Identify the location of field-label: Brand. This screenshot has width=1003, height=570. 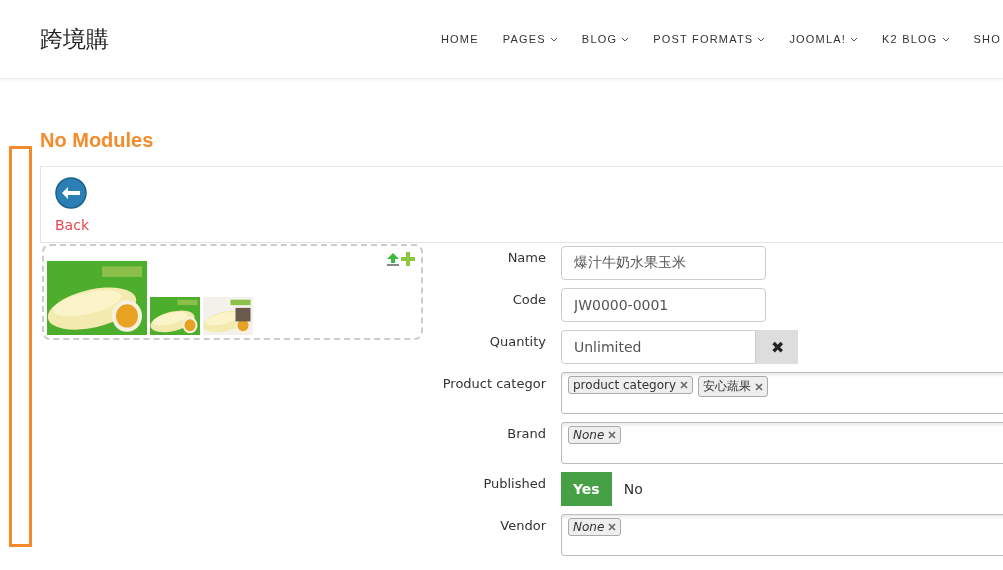
(526, 434).